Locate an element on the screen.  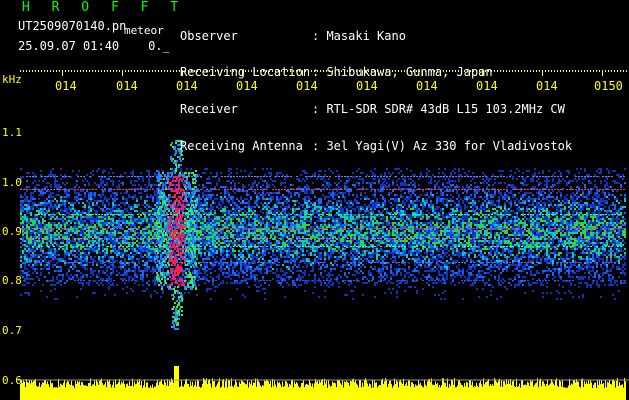
info-value: : 3el Yagi(V) Az 330 for Vladivostok is located at coordinates (442, 146).